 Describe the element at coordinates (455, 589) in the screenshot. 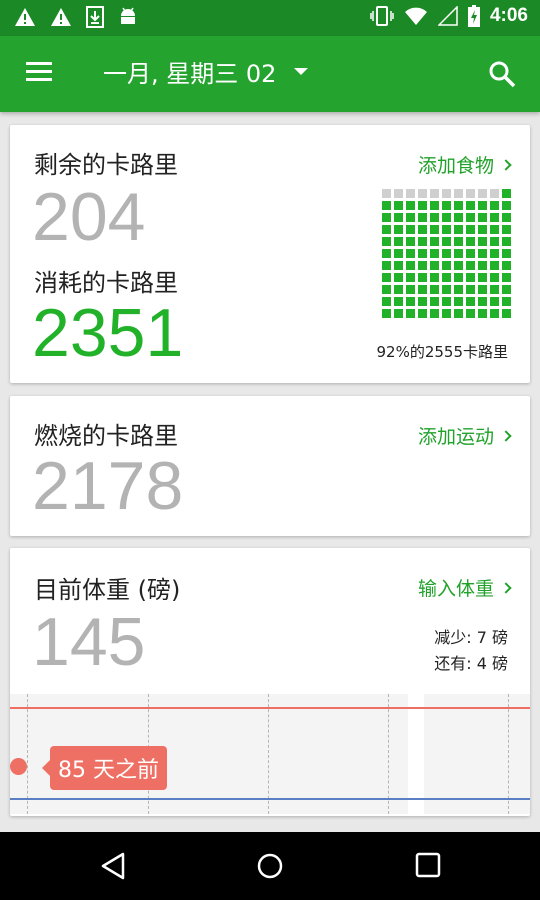

I see `enter-weight-label: 输入体重` at that location.